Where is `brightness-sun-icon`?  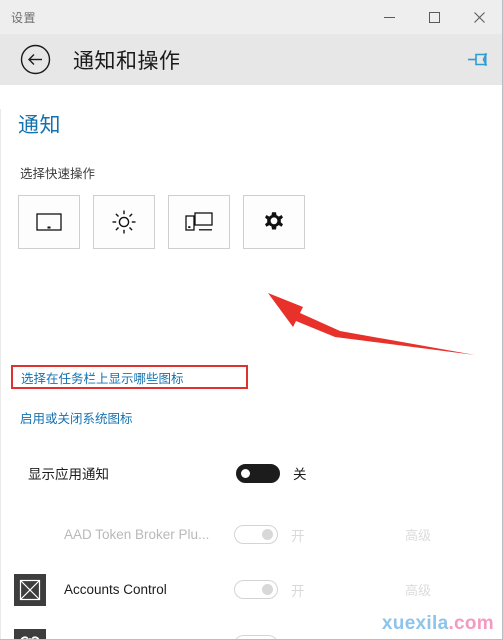 brightness-sun-icon is located at coordinates (124, 222).